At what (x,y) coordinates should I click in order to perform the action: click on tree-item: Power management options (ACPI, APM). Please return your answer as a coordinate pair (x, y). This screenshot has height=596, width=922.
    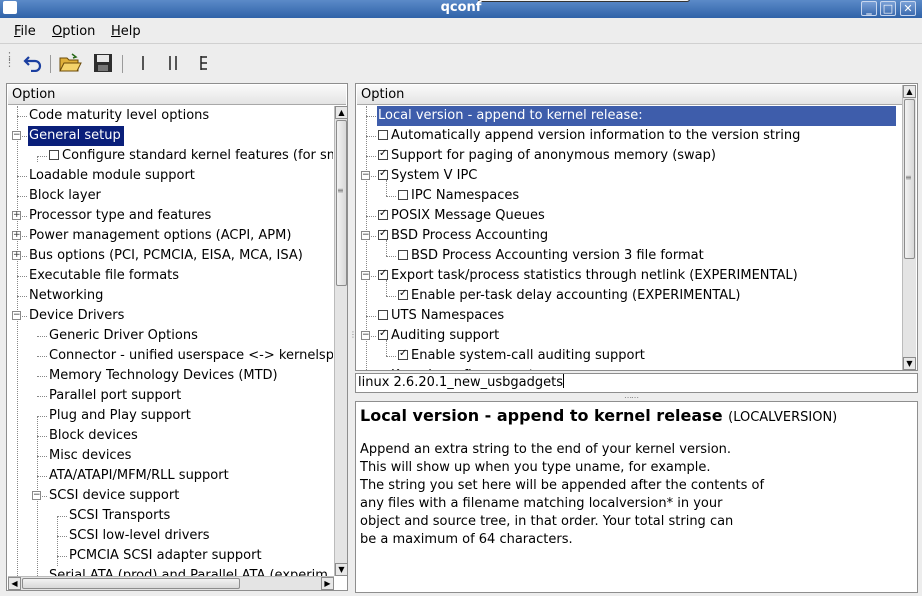
    Looking at the image, I should click on (161, 236).